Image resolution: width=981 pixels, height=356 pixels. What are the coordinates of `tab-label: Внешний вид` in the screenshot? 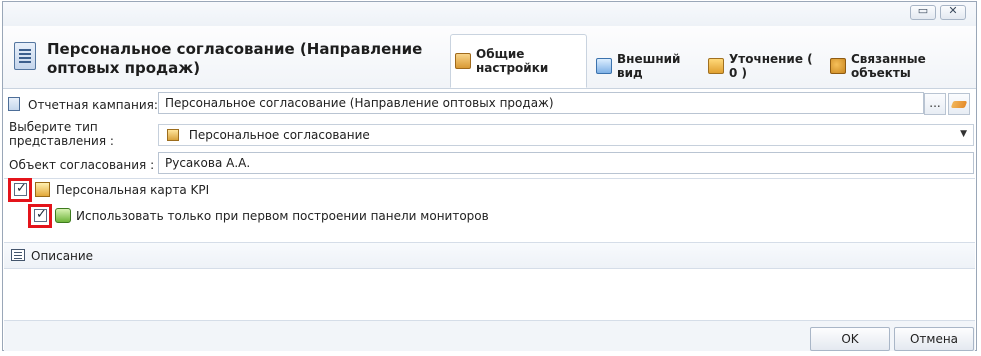 It's located at (649, 66).